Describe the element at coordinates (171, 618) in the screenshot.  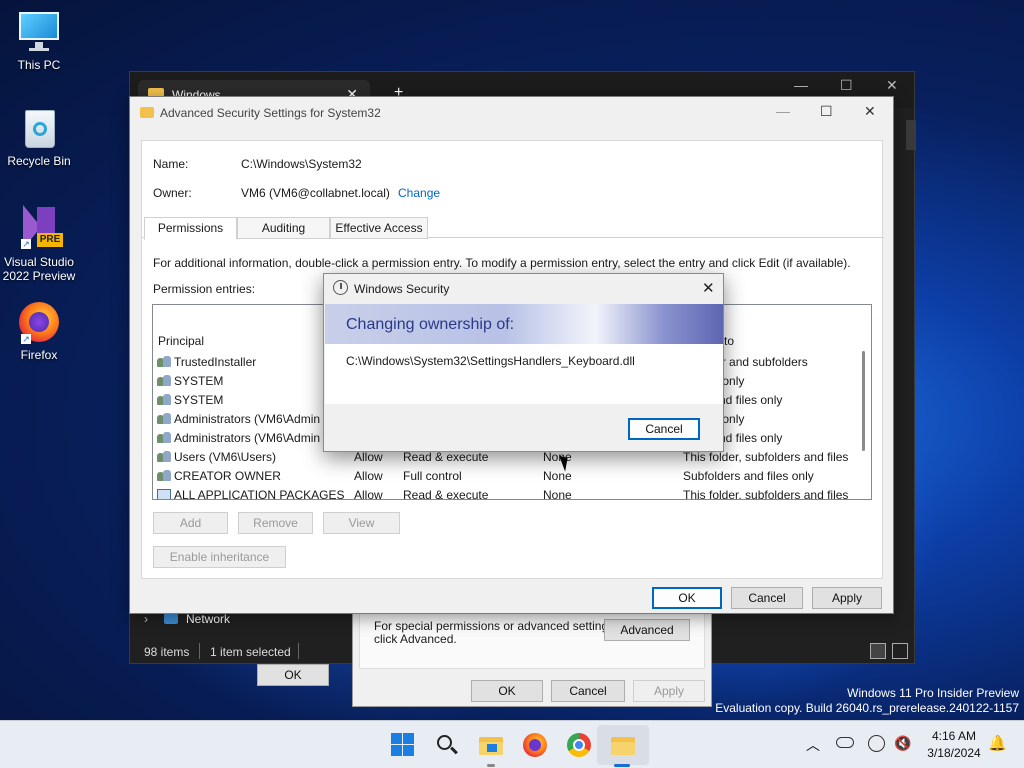
I see `network-icon` at that location.